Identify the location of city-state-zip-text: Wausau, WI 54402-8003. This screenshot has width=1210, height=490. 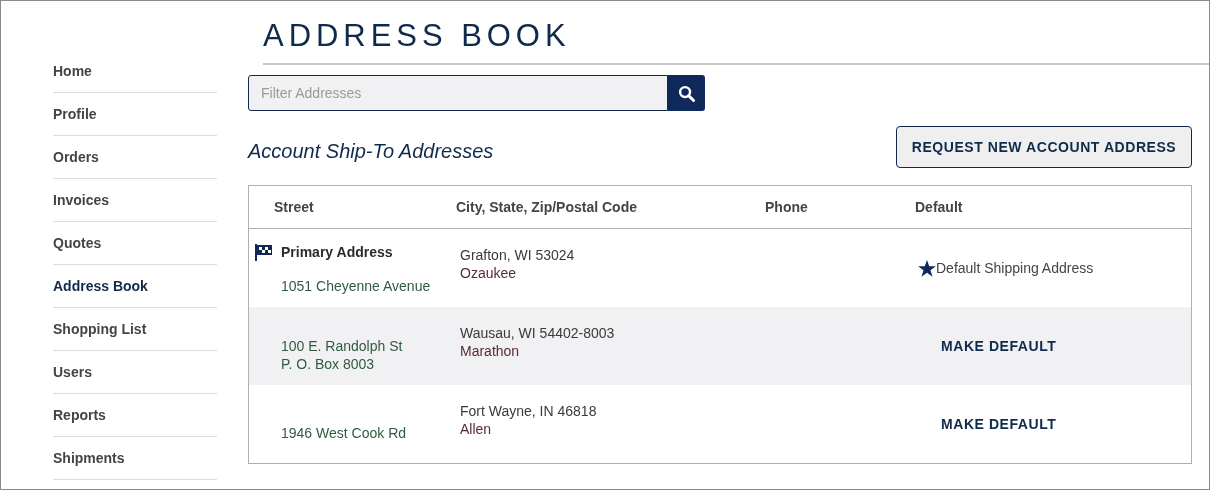
(538, 333).